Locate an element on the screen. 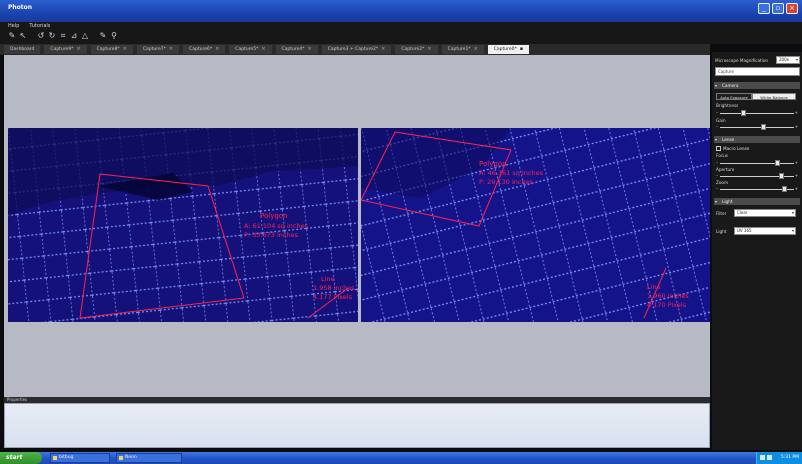 This screenshot has width=802, height=464. lense-title: Lense is located at coordinates (728, 139).